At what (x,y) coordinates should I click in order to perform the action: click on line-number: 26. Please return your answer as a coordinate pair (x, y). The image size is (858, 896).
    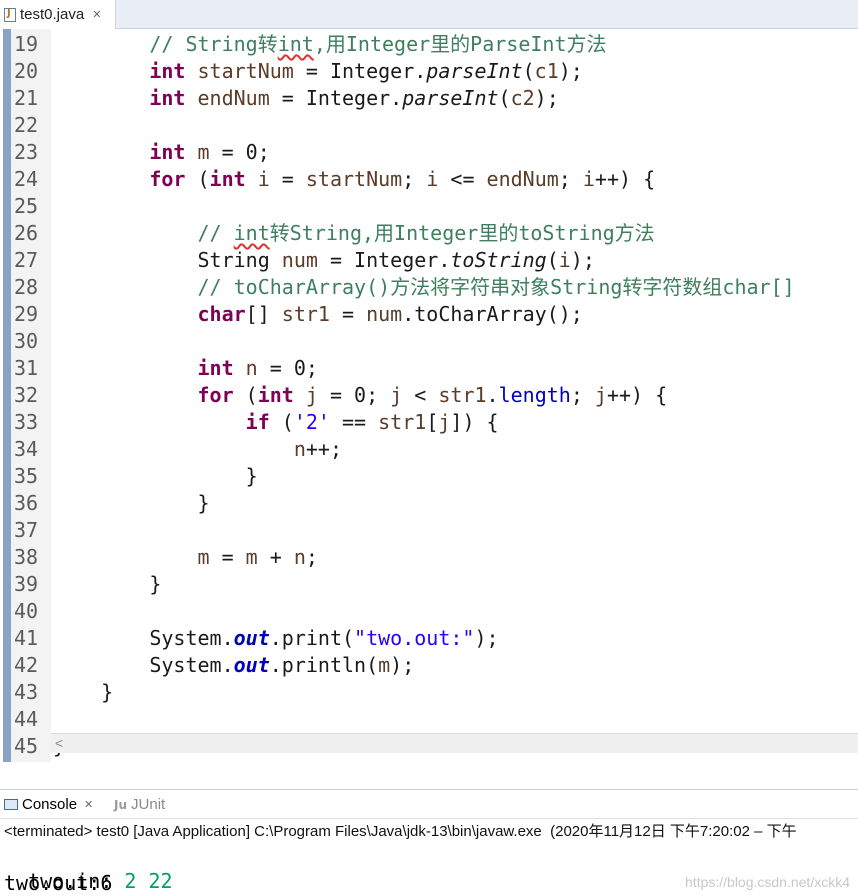
    Looking at the image, I should click on (26, 233).